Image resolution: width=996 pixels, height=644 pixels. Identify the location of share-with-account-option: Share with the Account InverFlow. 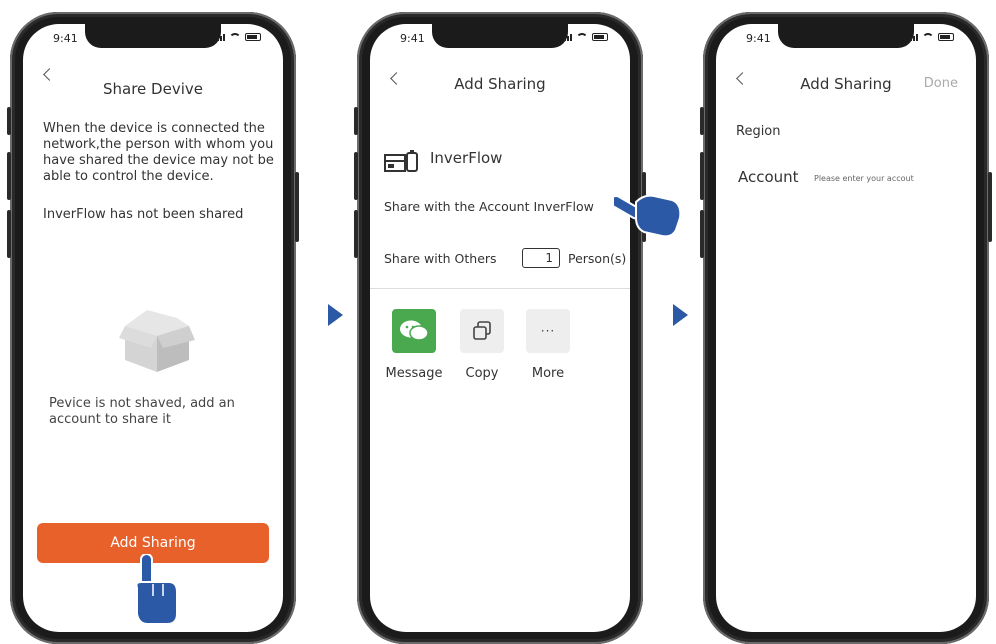
(489, 206).